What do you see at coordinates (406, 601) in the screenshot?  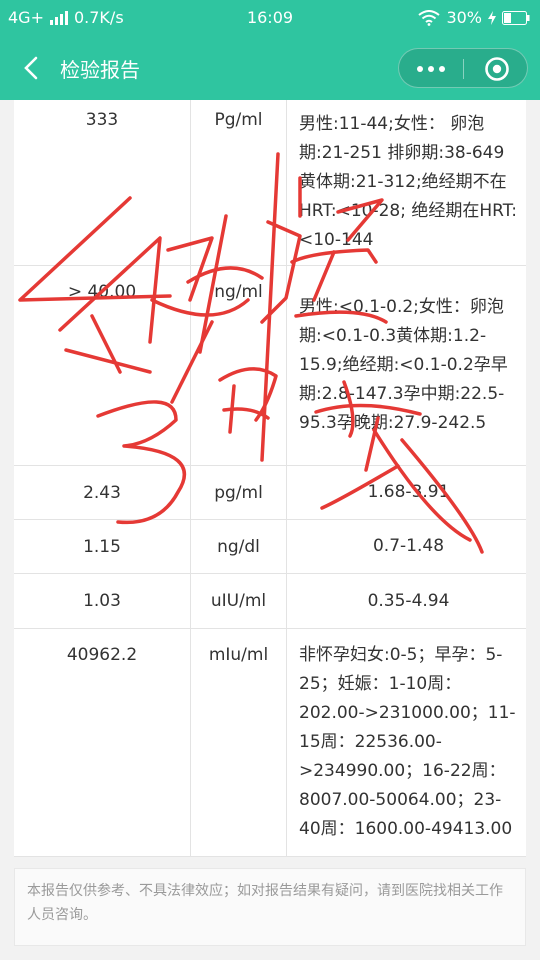 I see `reference-range: 0.35-4.94` at bounding box center [406, 601].